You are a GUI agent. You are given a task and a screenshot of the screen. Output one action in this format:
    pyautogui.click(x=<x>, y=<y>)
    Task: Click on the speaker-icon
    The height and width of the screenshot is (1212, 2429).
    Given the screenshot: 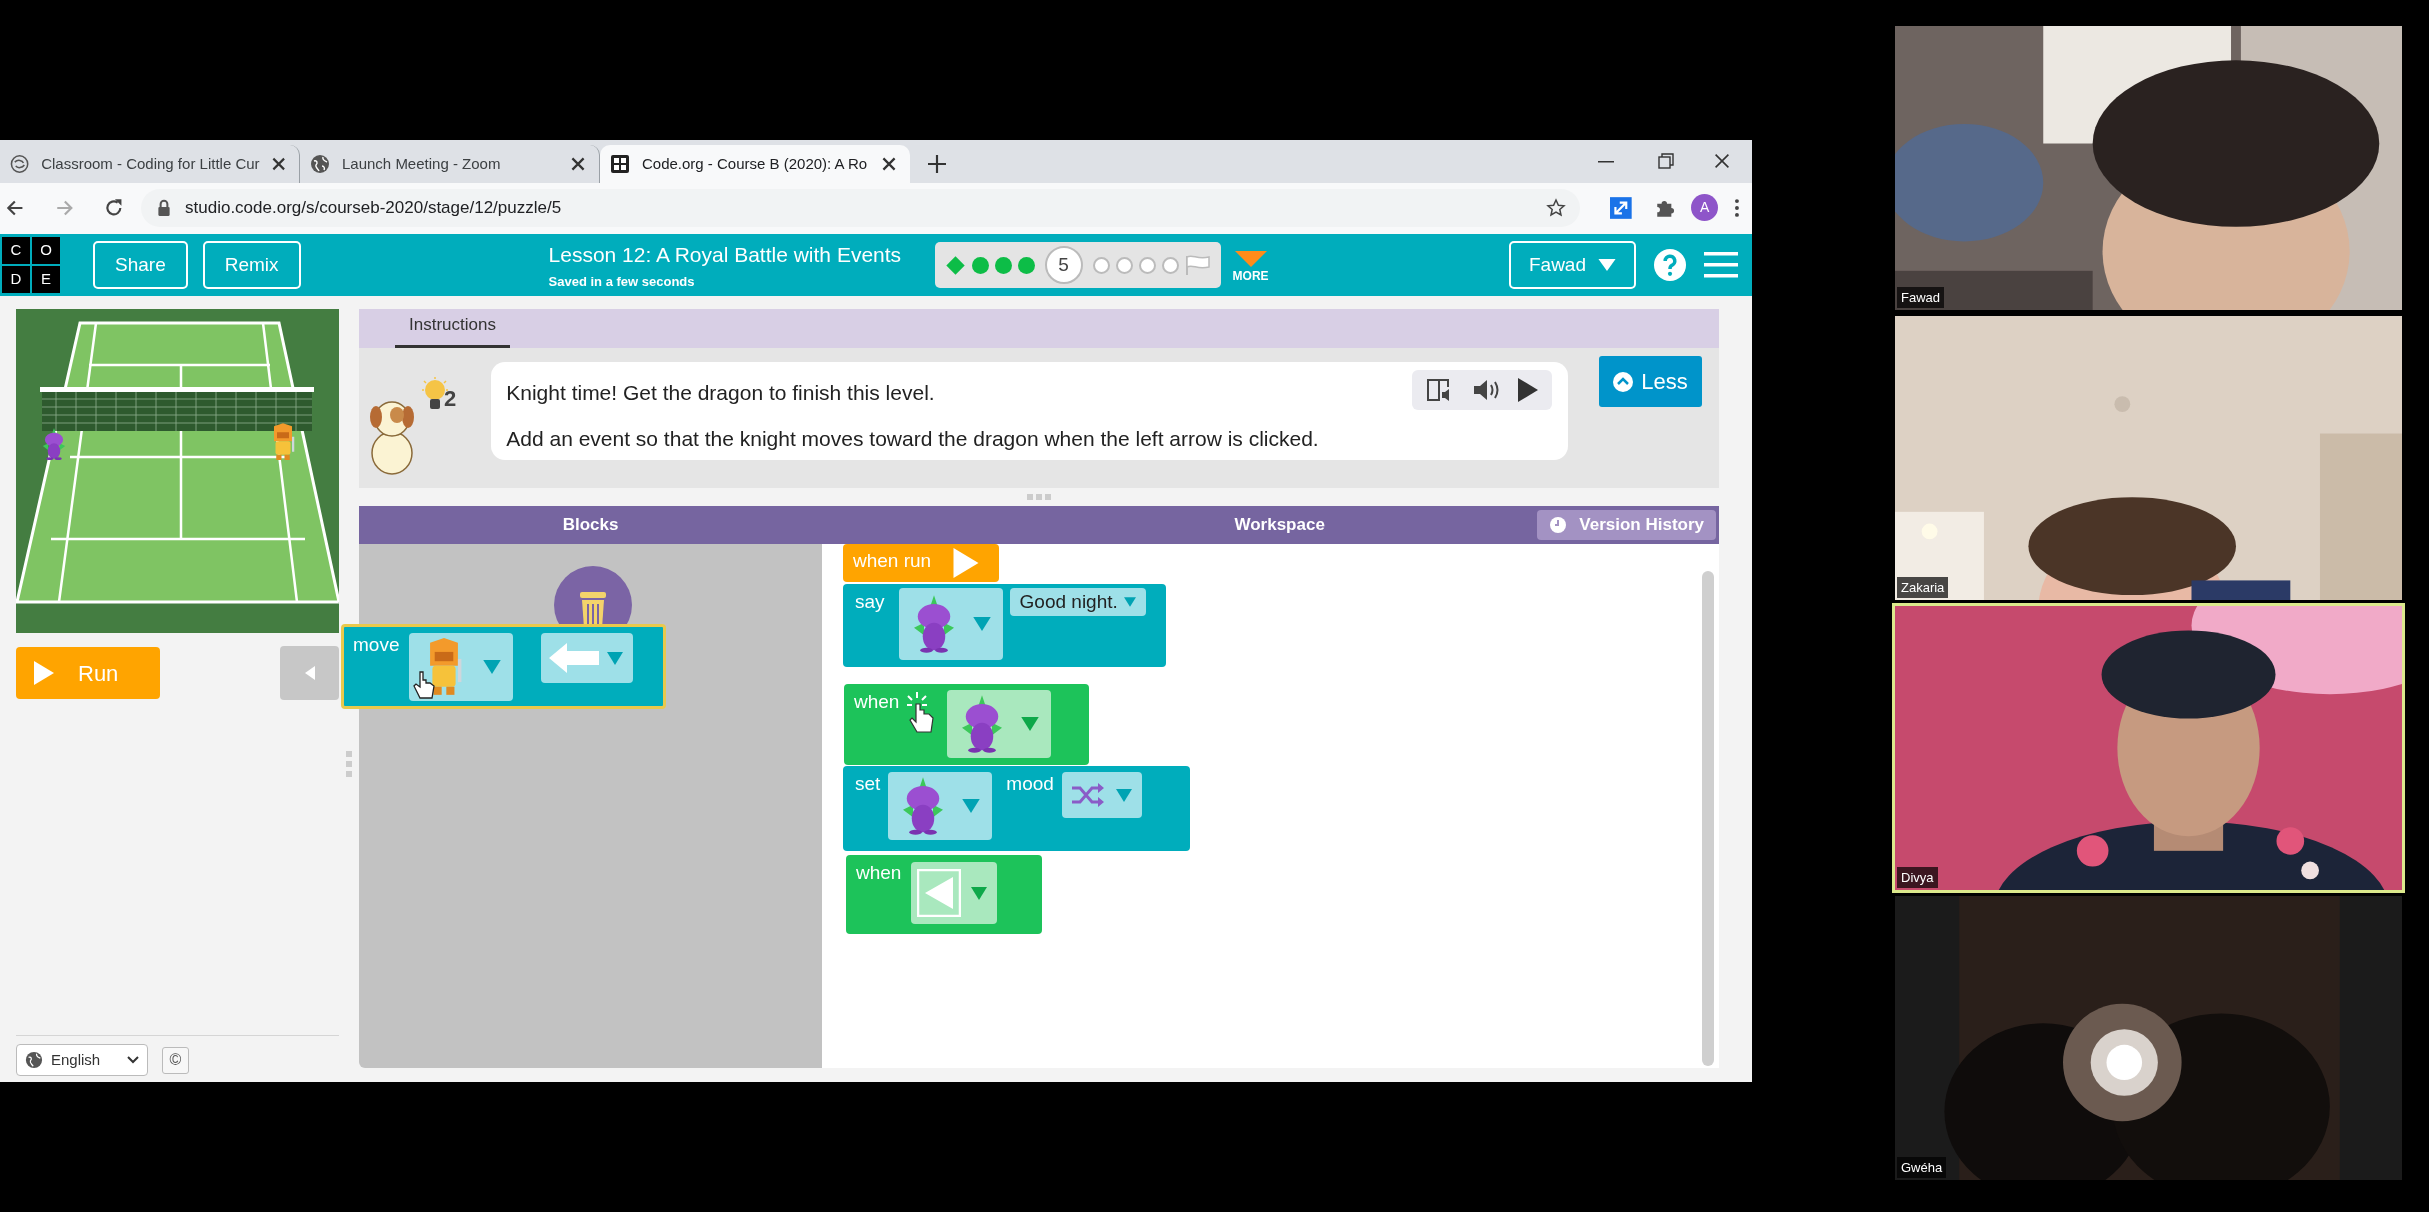 What is the action you would take?
    pyautogui.click(x=1486, y=390)
    